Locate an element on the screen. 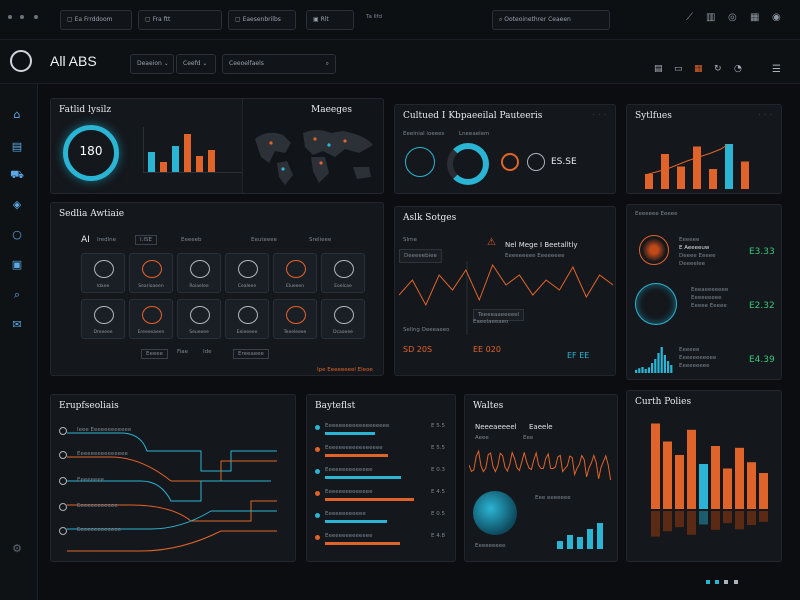  tile: Teeeleeee is located at coordinates (295, 319).